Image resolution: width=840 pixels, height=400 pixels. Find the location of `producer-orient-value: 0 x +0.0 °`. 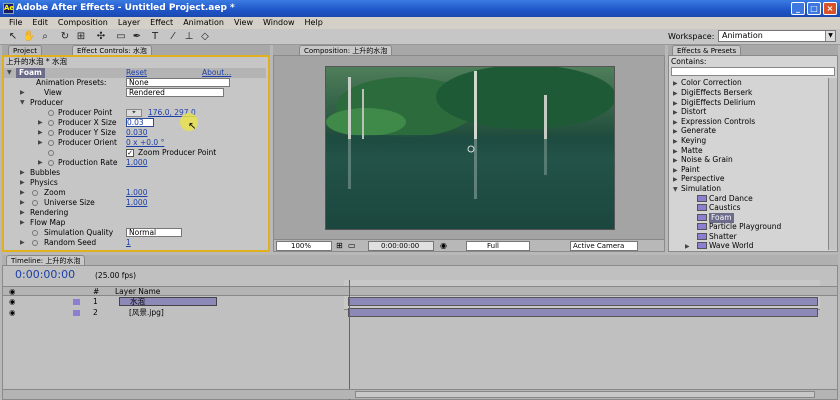

producer-orient-value: 0 x +0.0 ° is located at coordinates (145, 143).